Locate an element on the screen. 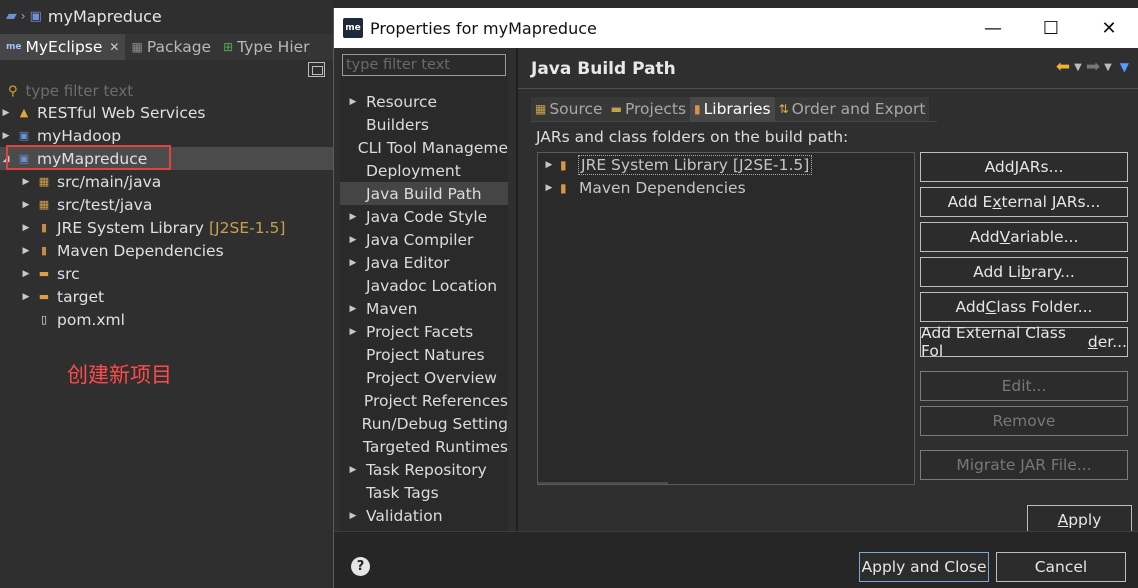  nav-item-label: Maven is located at coordinates (392, 308).